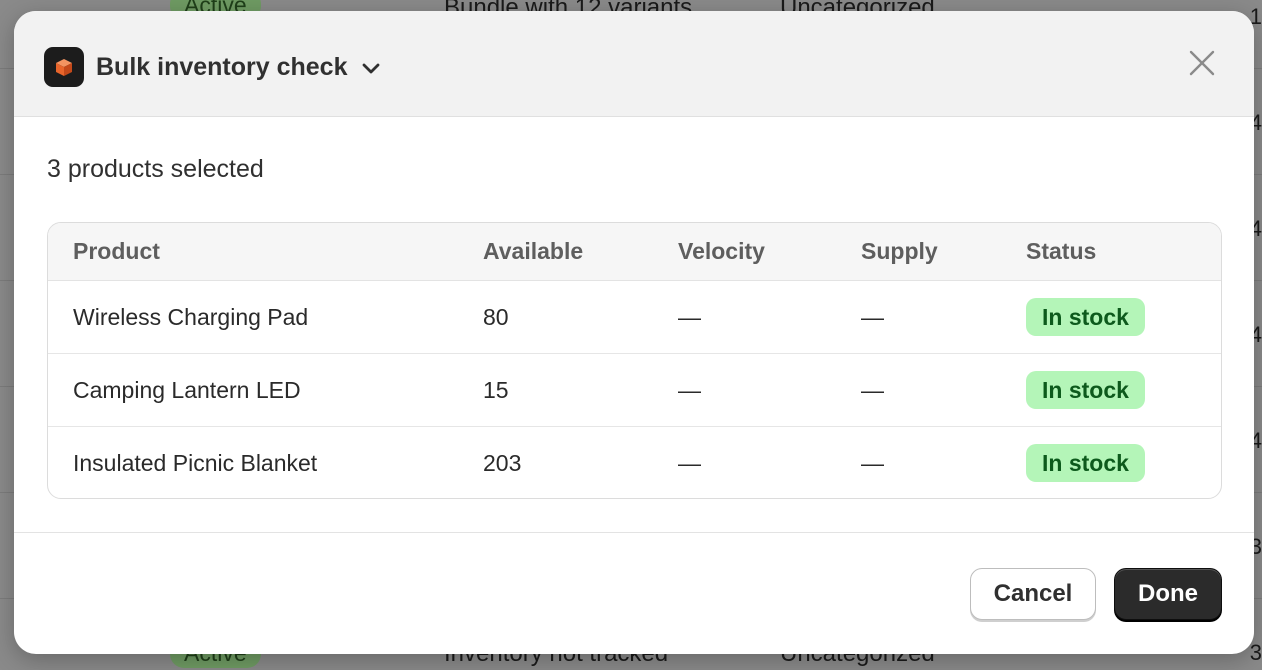 The image size is (1262, 670). I want to click on column-header-available: Available, so click(533, 251).